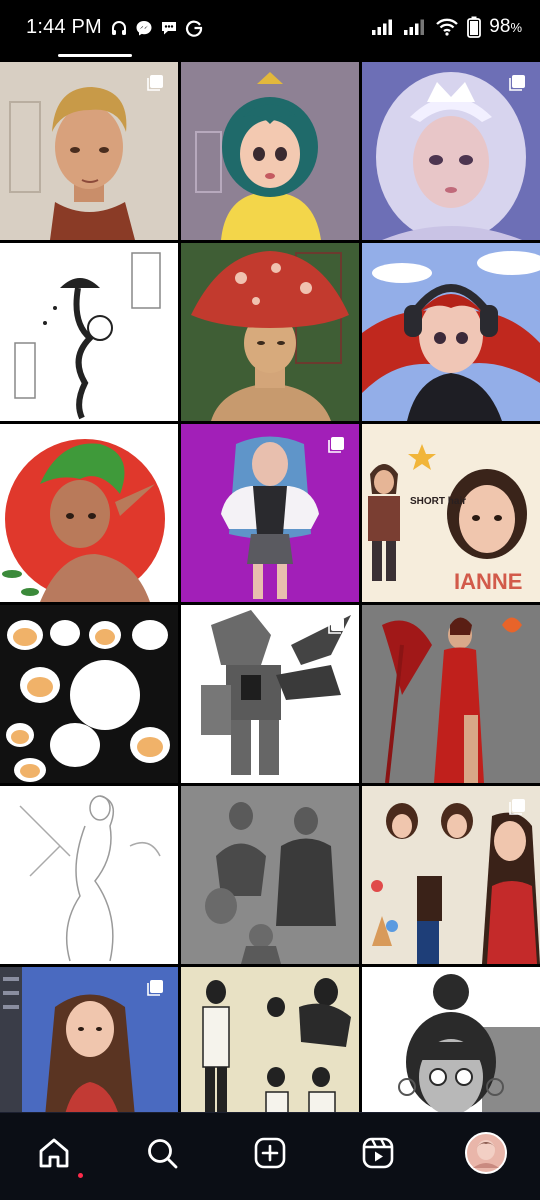 The width and height of the screenshot is (540, 1200). I want to click on line-figures-art, so click(270, 1039).